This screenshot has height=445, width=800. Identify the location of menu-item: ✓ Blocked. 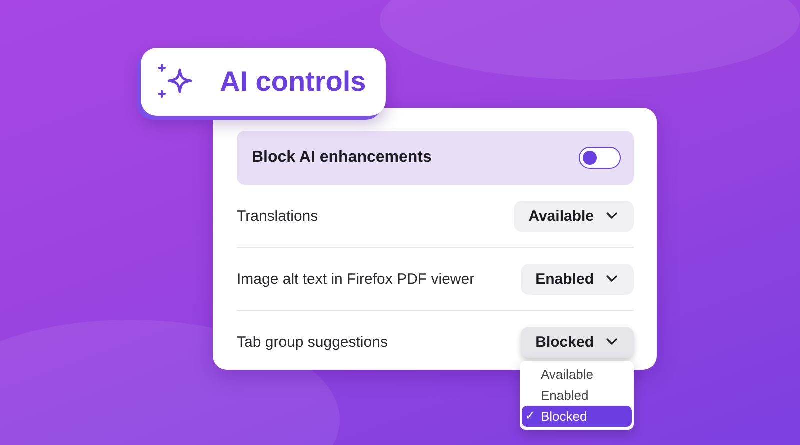
(577, 416).